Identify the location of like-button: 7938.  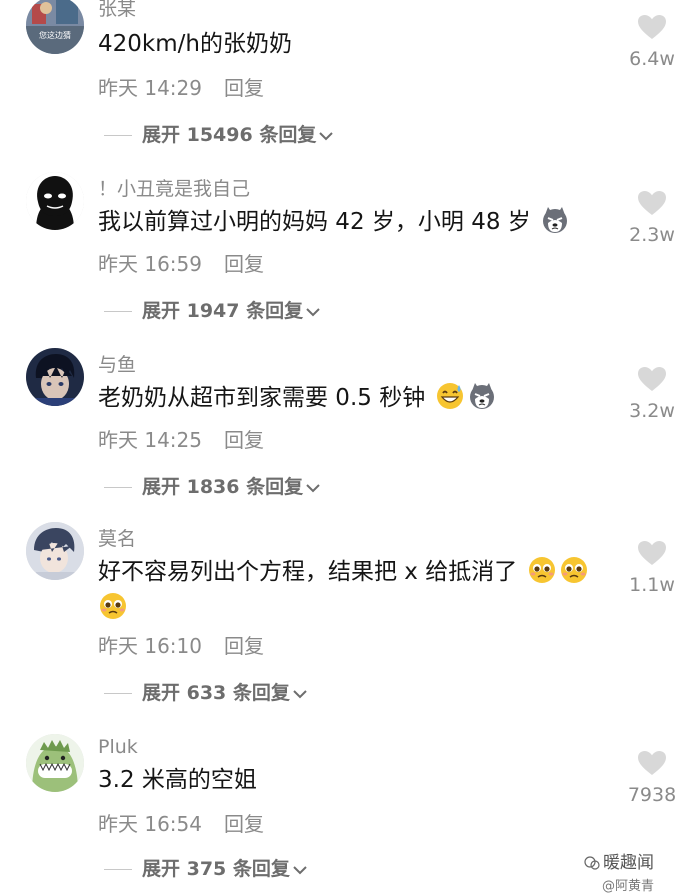
(652, 778).